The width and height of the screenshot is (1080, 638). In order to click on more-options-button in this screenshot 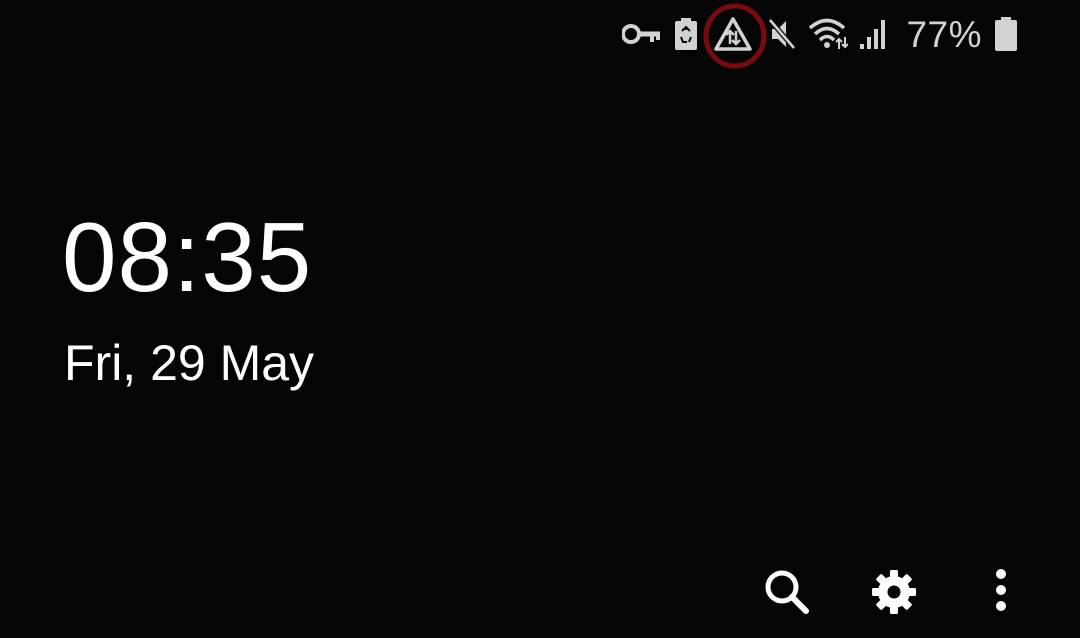, I will do `click(1001, 592)`.